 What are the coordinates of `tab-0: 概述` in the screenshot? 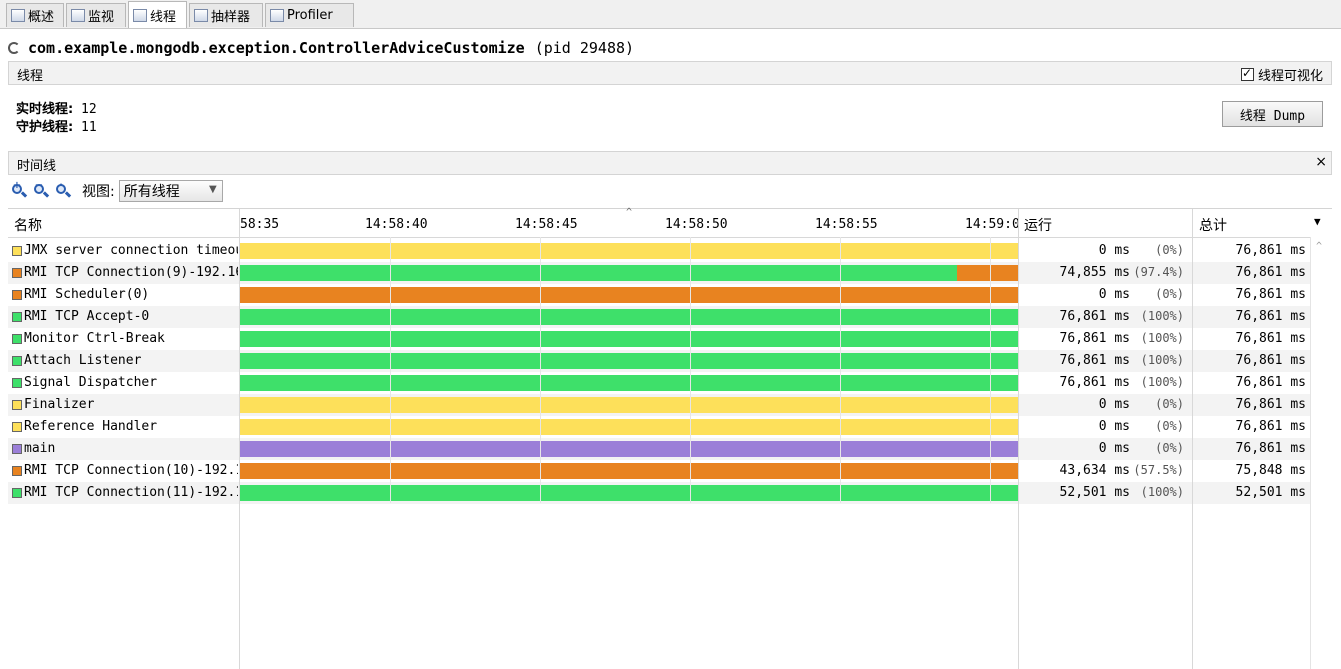 It's located at (35, 15).